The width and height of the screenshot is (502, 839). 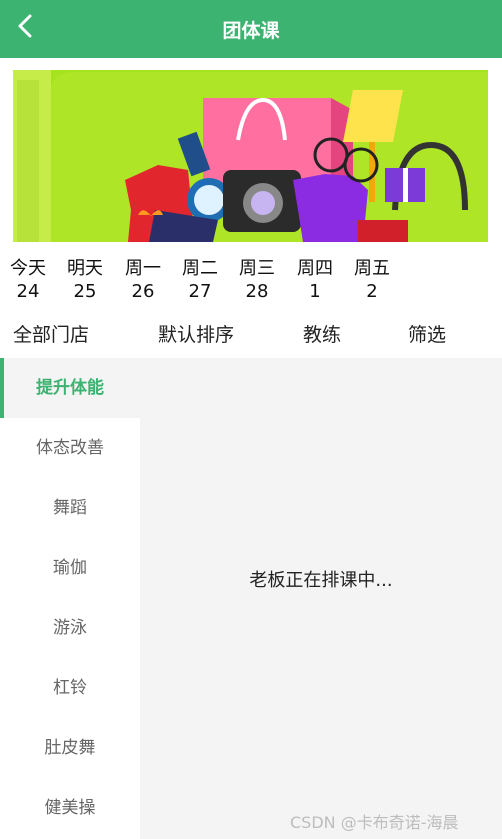 I want to click on date-item-friday: 周五 2, so click(x=372, y=281).